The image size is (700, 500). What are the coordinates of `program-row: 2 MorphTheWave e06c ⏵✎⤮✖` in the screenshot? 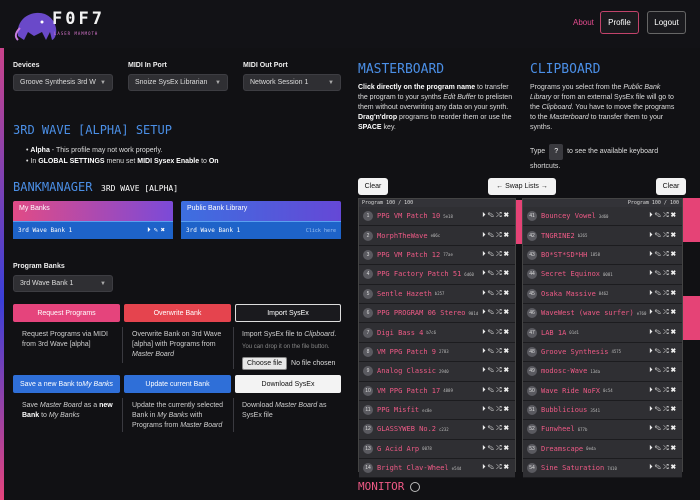 It's located at (437, 236).